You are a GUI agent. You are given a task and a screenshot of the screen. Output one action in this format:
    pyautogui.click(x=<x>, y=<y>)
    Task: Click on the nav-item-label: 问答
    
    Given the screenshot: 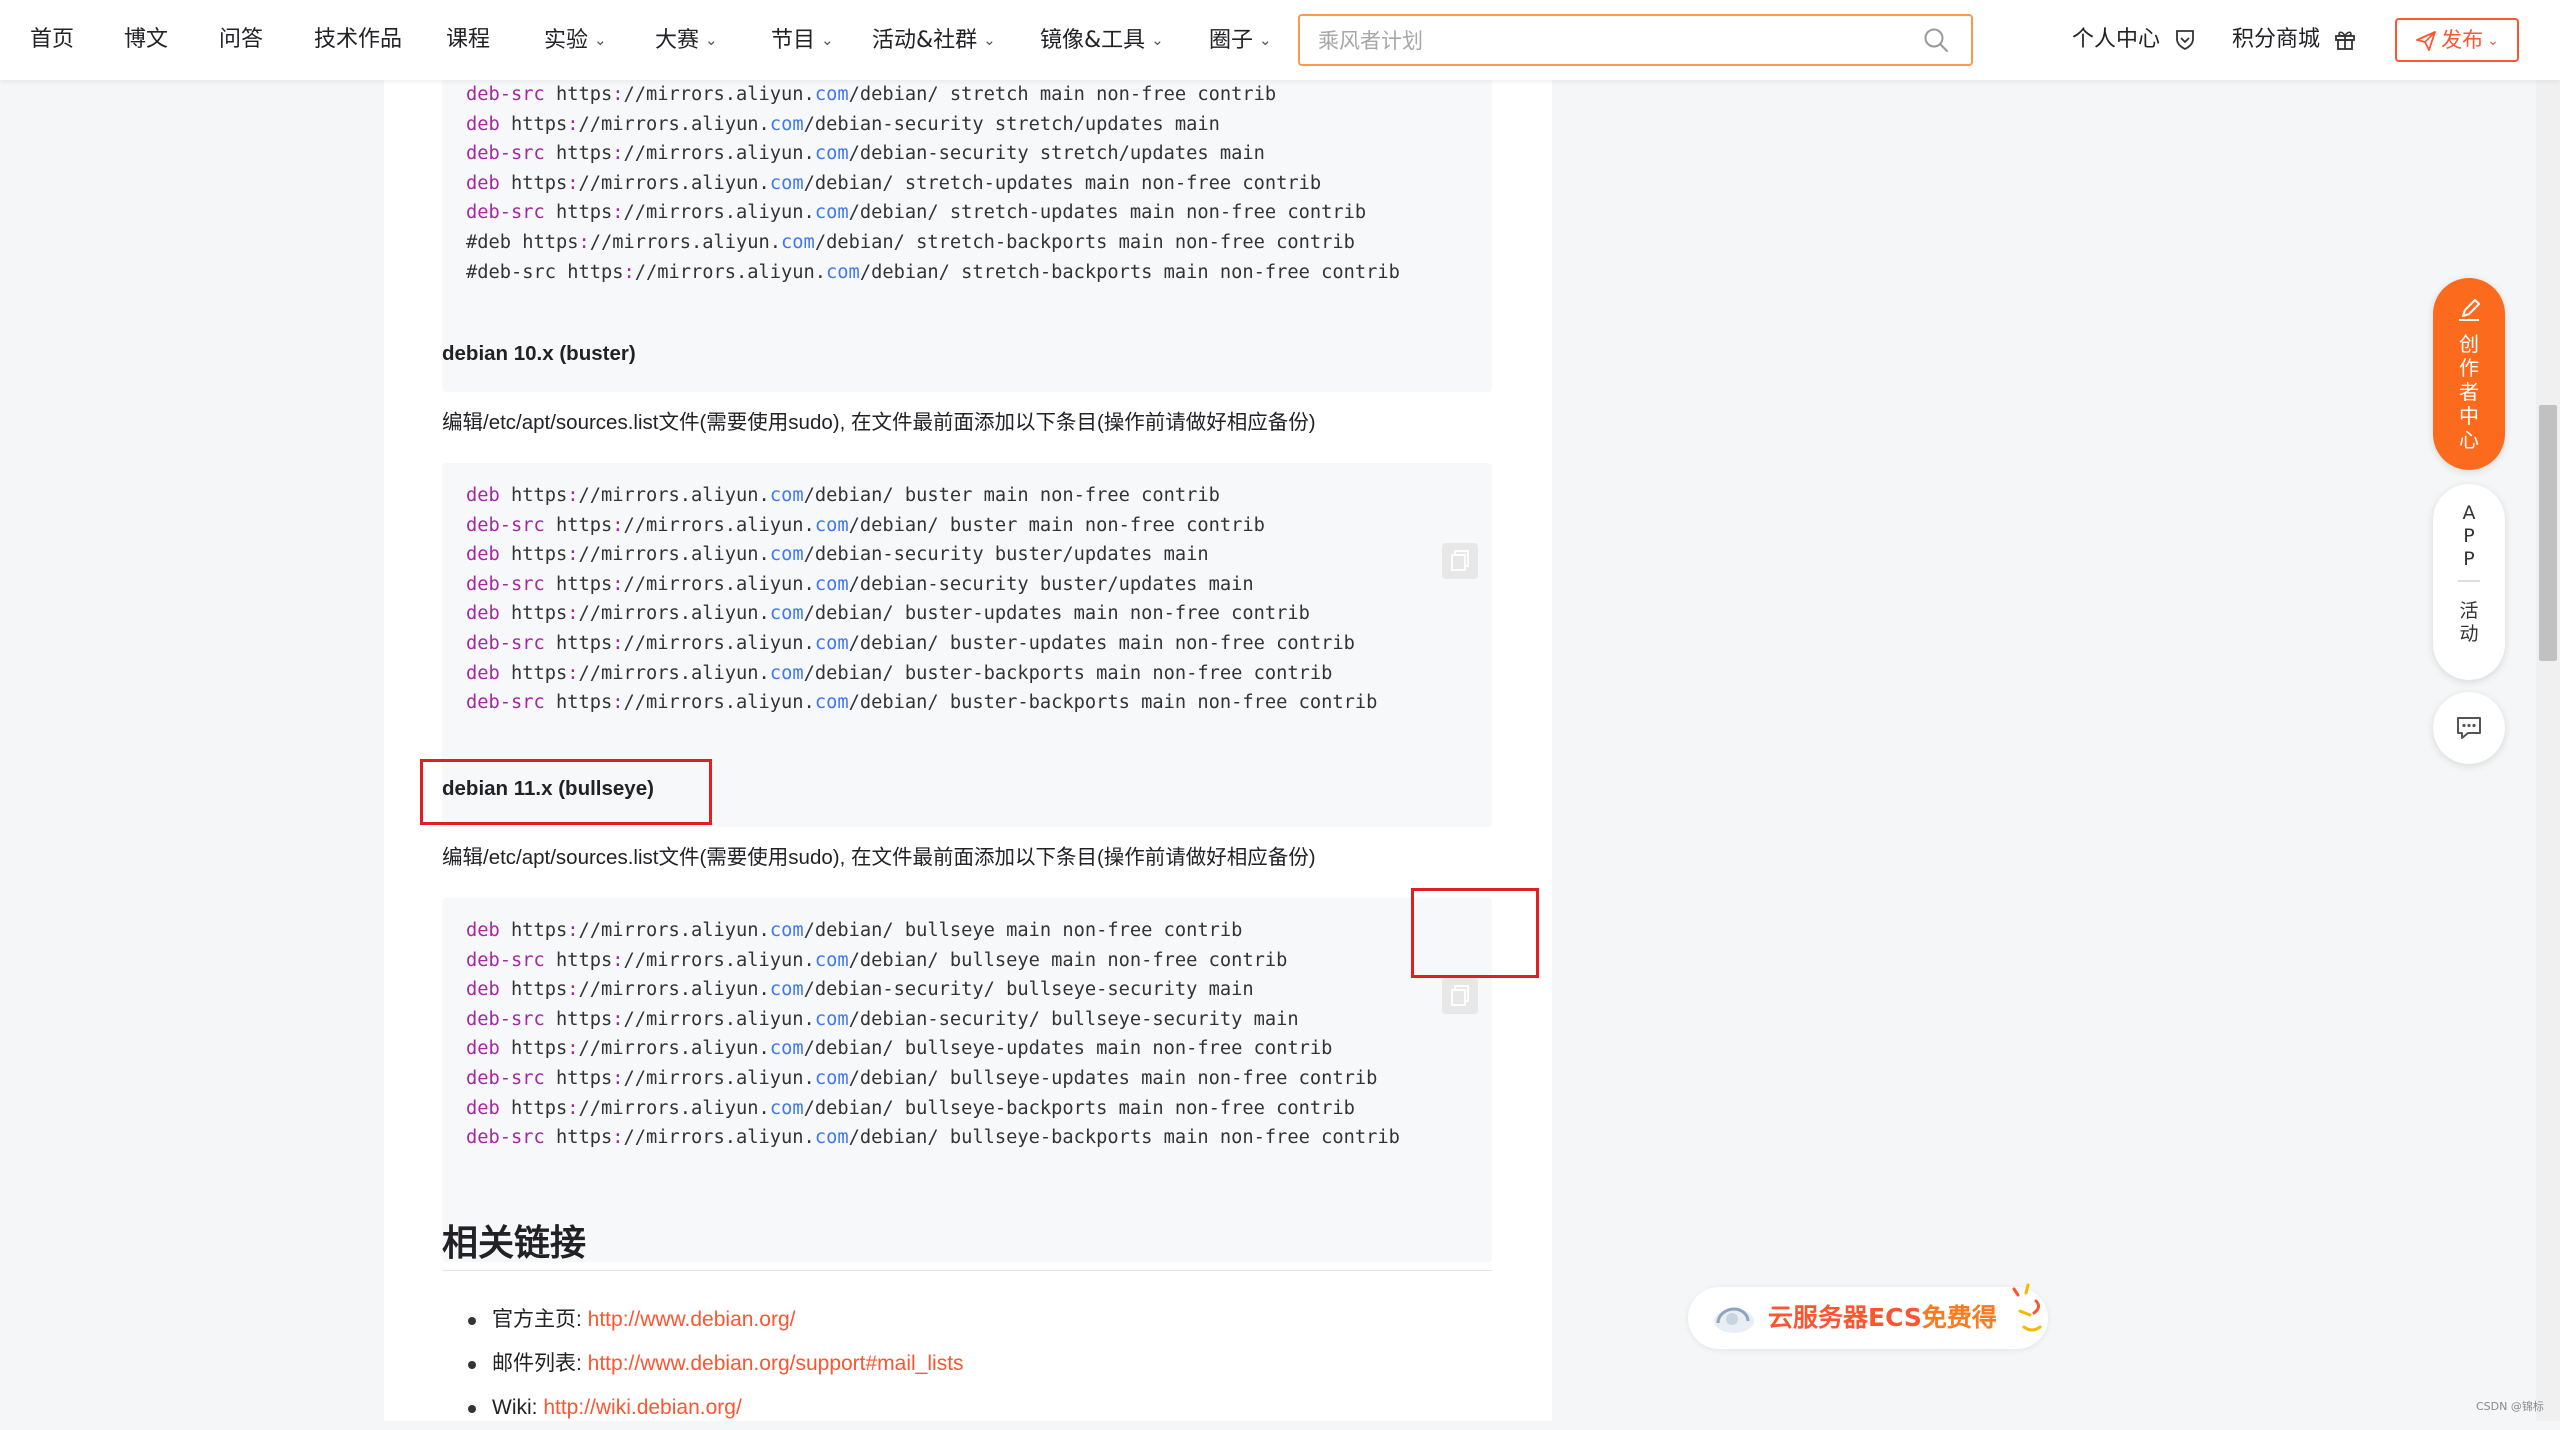 What is the action you would take?
    pyautogui.click(x=241, y=39)
    